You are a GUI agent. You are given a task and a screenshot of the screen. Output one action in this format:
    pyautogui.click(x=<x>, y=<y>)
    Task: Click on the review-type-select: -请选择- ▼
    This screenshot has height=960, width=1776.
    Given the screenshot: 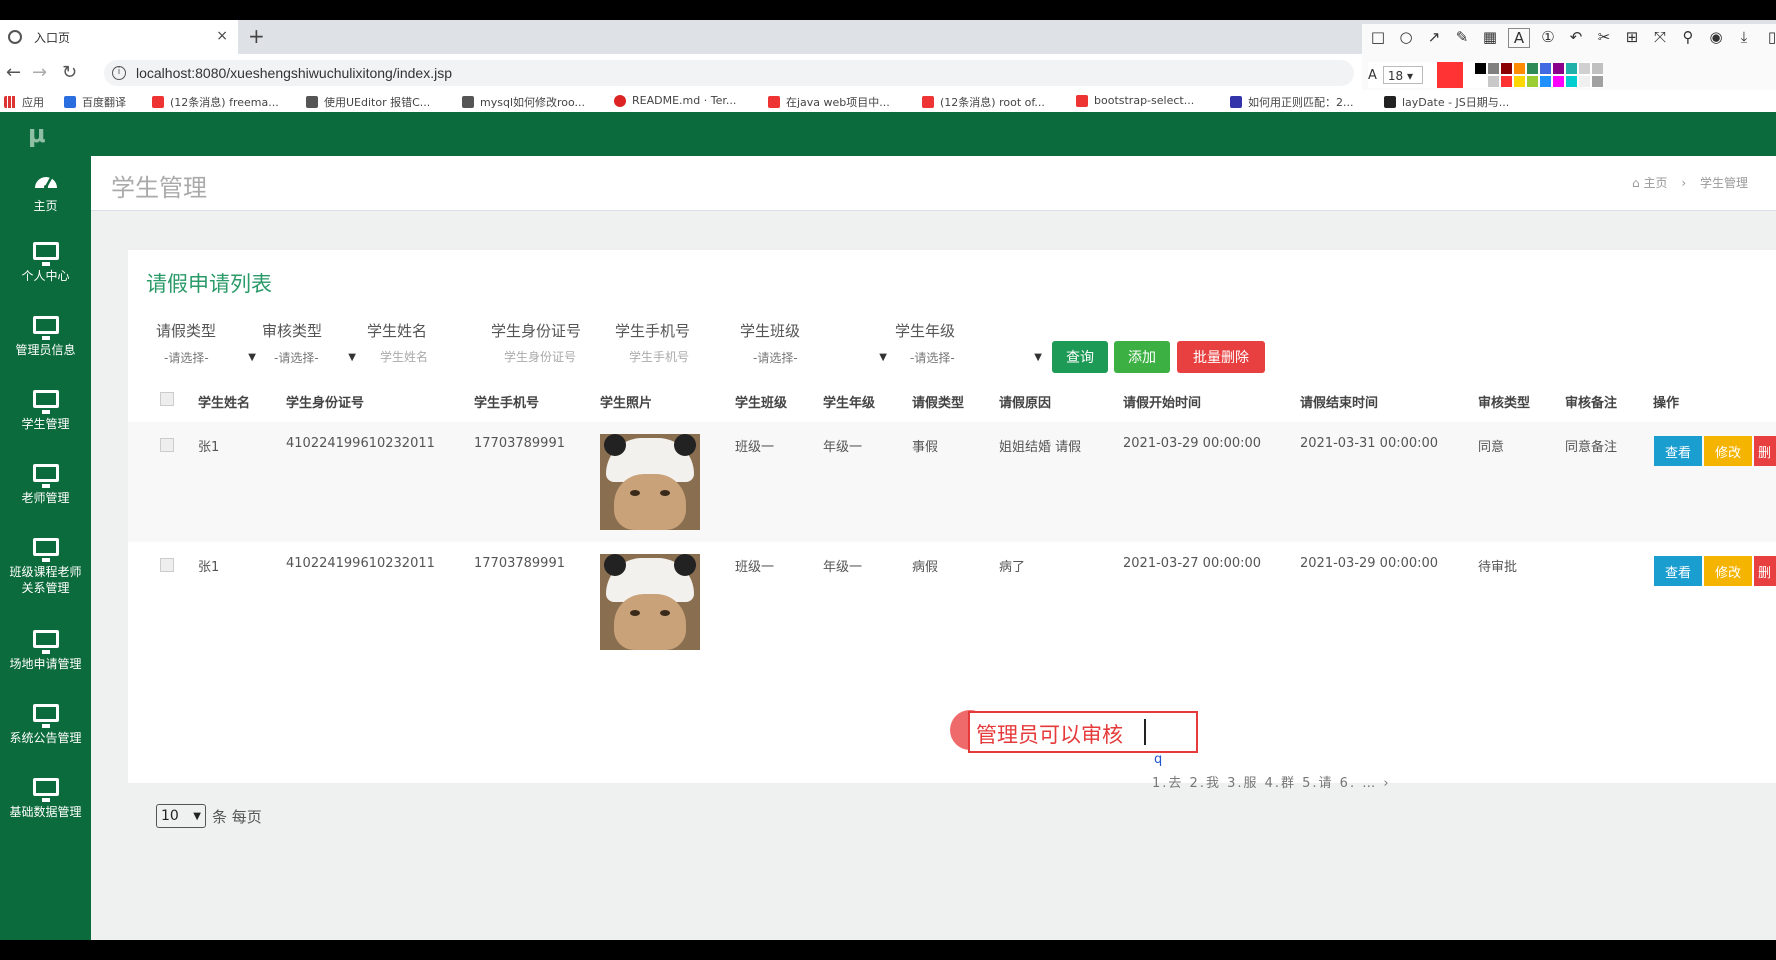 What is the action you would take?
    pyautogui.click(x=317, y=357)
    